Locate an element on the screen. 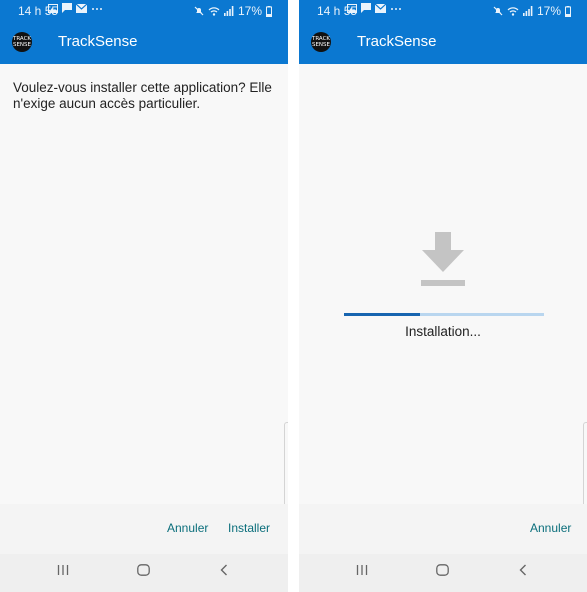  download-icon is located at coordinates (443, 259).